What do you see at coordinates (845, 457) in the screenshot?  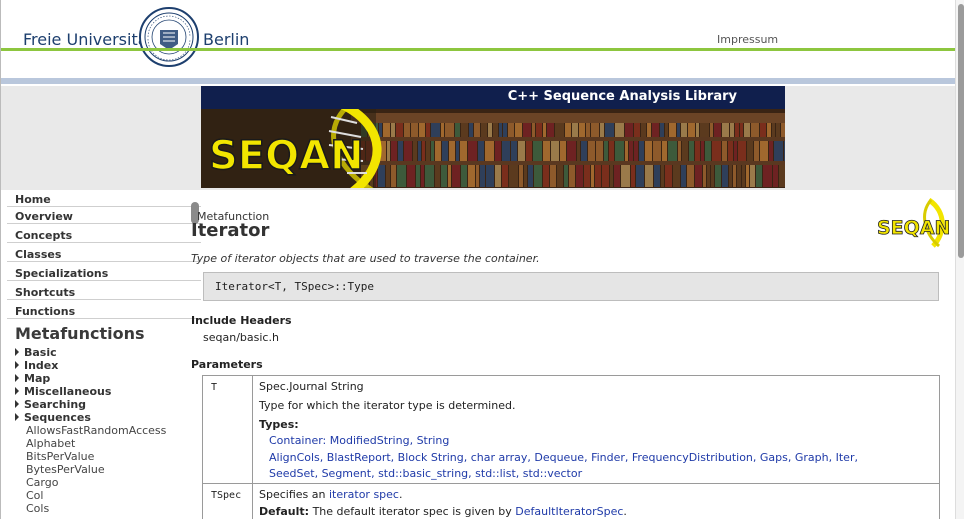 I see `type-link-iter: Iter` at bounding box center [845, 457].